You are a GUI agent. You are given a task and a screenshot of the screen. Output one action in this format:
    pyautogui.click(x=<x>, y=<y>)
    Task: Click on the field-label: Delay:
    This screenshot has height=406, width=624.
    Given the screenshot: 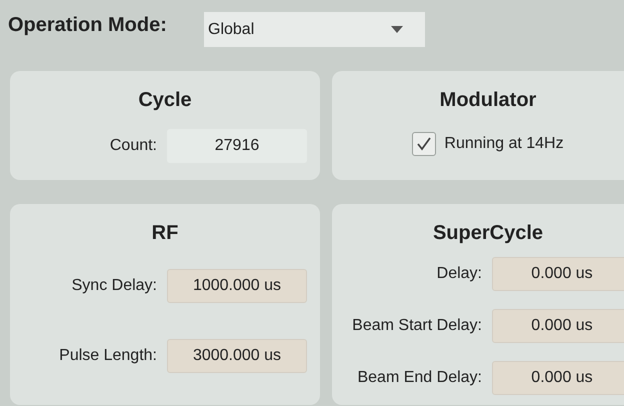 What is the action you would take?
    pyautogui.click(x=459, y=274)
    